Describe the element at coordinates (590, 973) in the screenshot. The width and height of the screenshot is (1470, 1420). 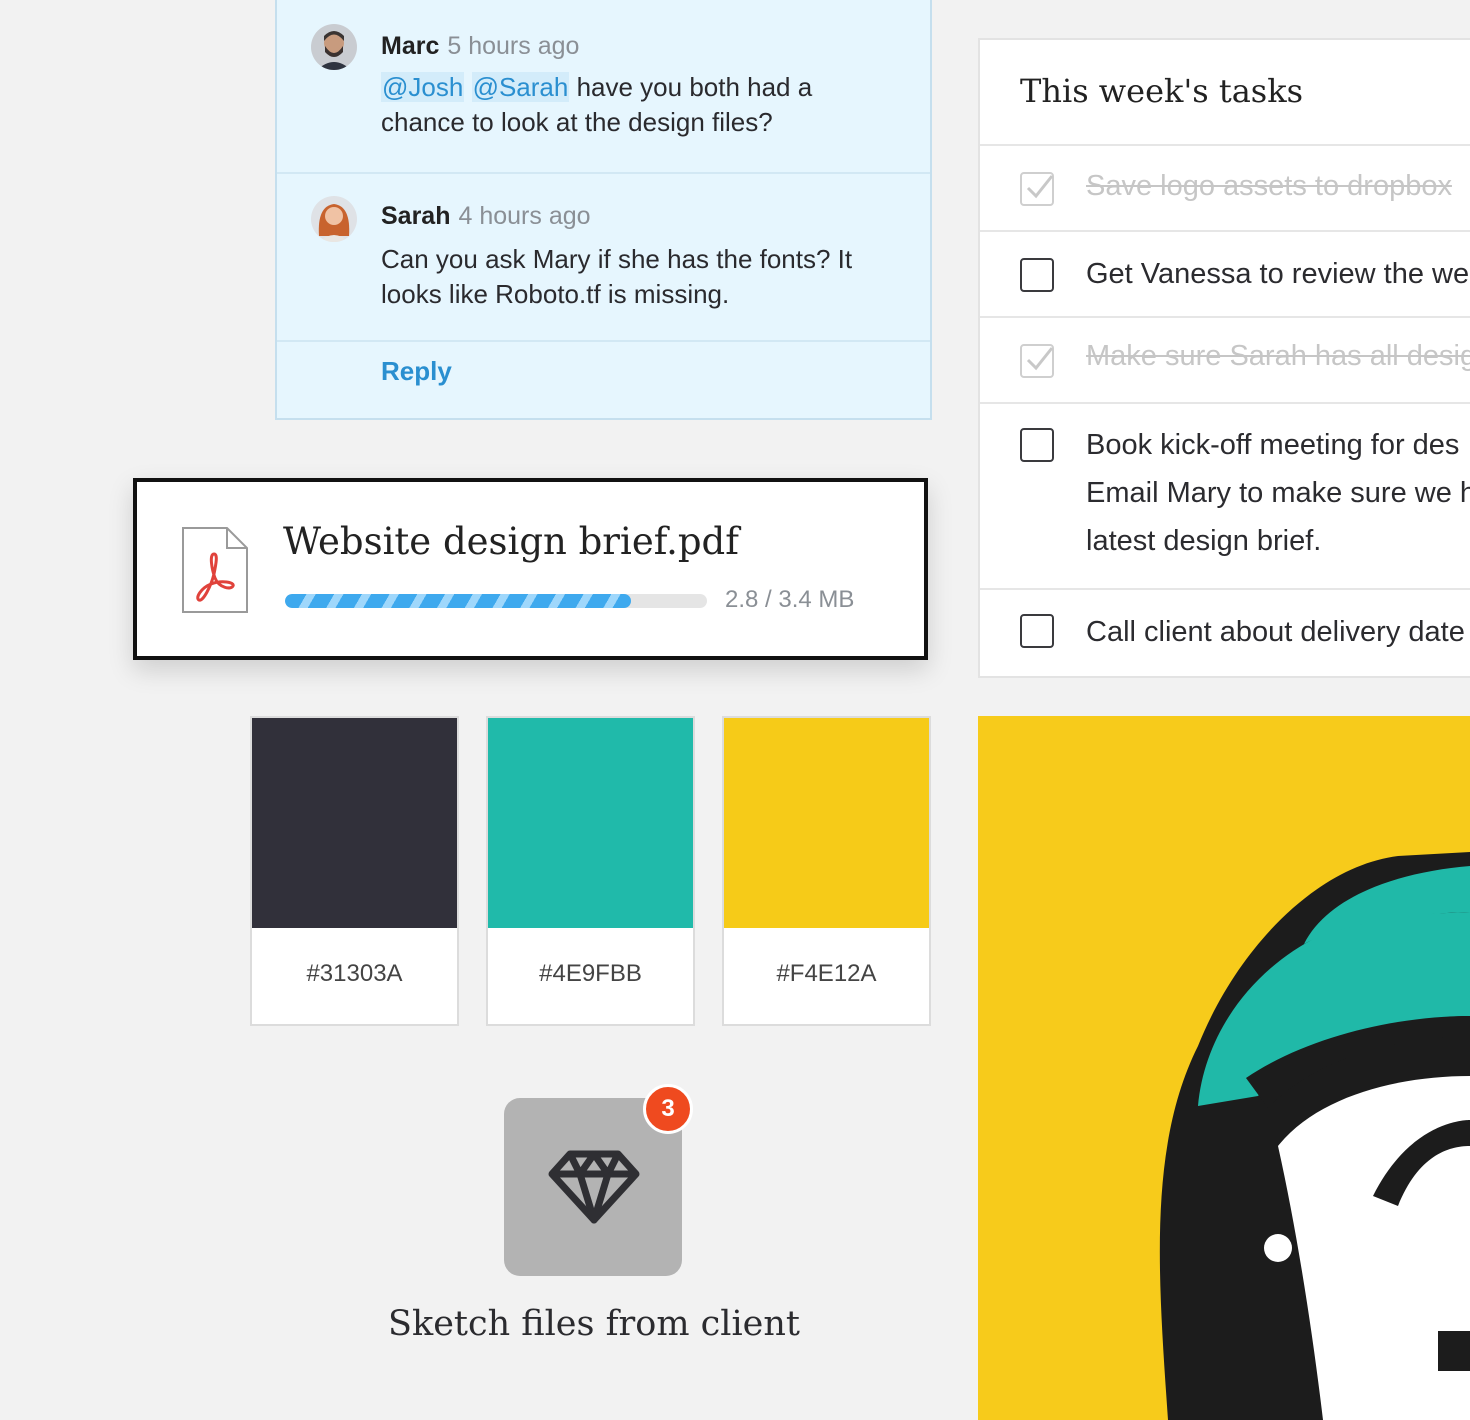
I see `swatch-hex: #4E9FBB` at that location.